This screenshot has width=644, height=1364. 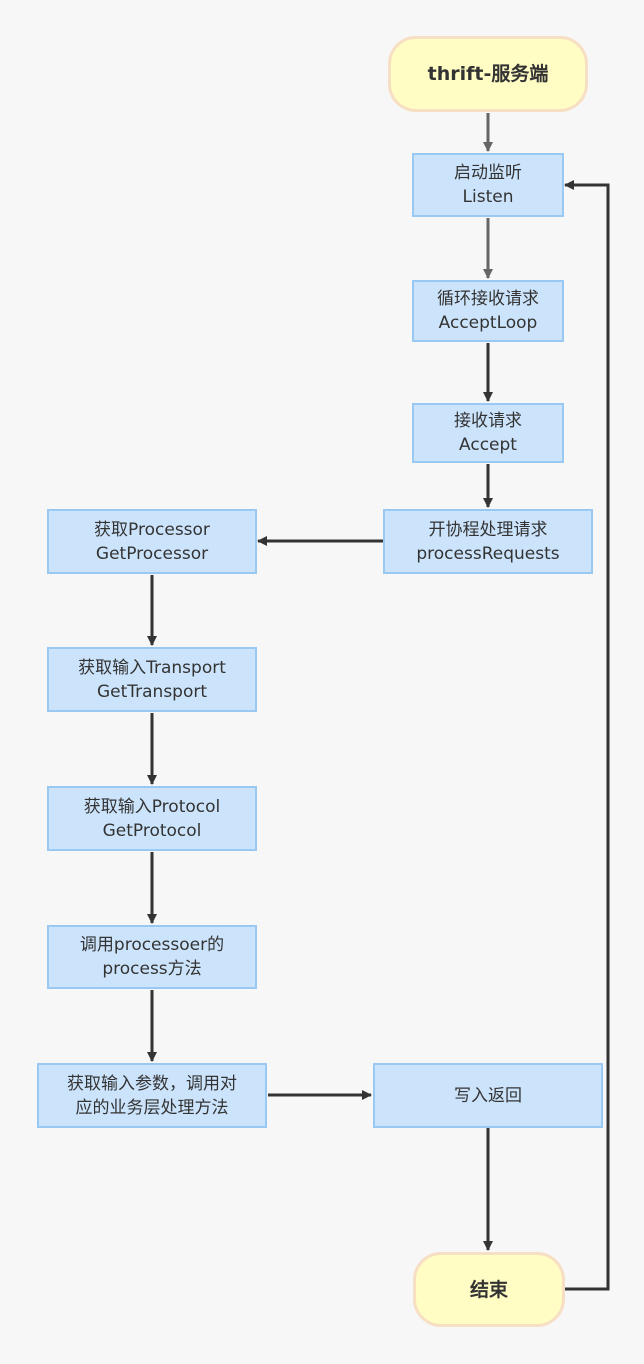 I want to click on get-protocol-node-line1: 获取输入Protocol, so click(x=152, y=806).